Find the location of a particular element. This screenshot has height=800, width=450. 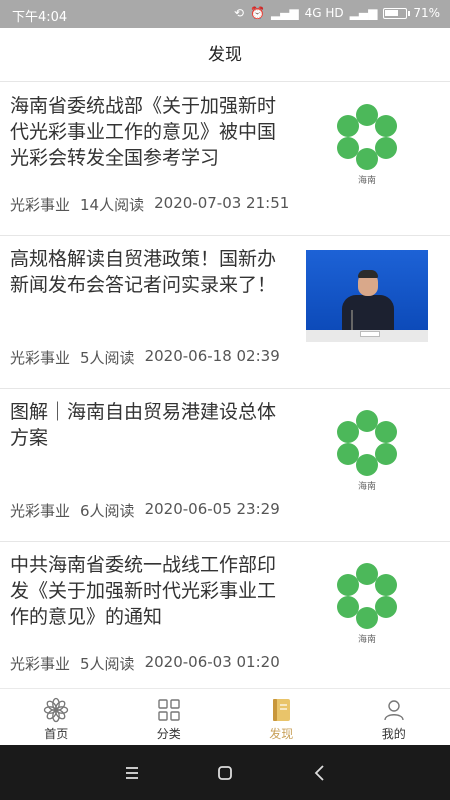

alarm-icon: ⏰ is located at coordinates (257, 13).